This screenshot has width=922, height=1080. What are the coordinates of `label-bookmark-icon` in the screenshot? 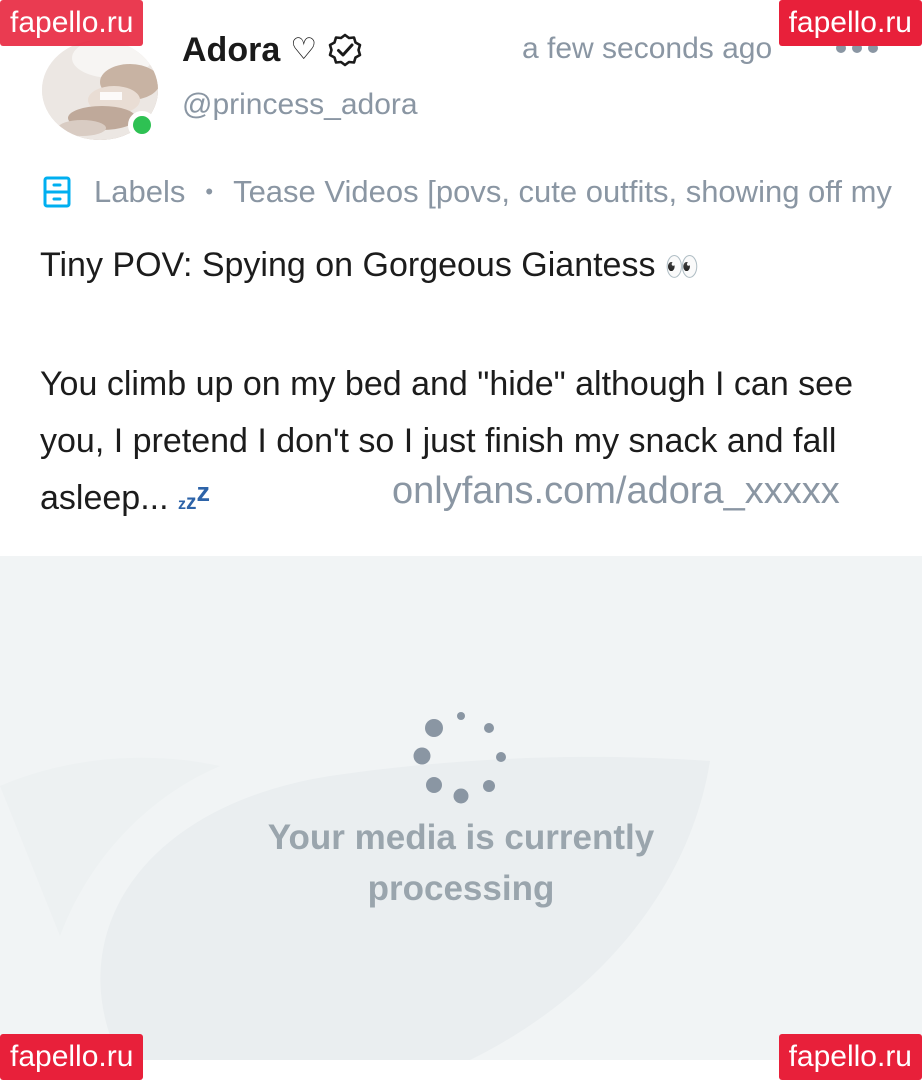 It's located at (57, 192).